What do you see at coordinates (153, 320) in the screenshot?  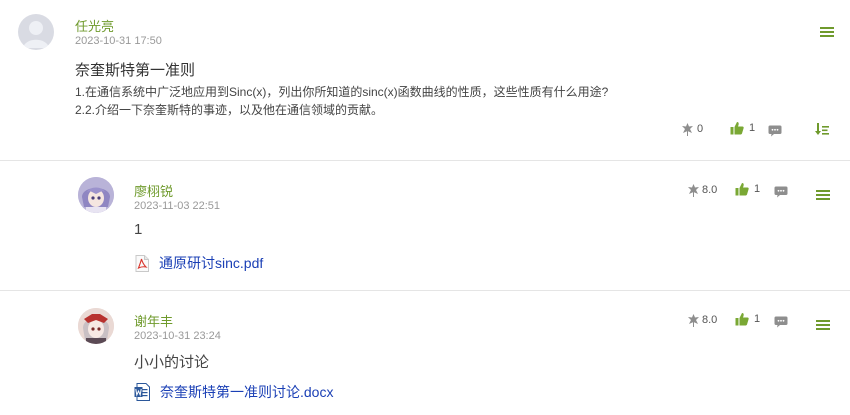 I see `reply-author: 谢年丰` at bounding box center [153, 320].